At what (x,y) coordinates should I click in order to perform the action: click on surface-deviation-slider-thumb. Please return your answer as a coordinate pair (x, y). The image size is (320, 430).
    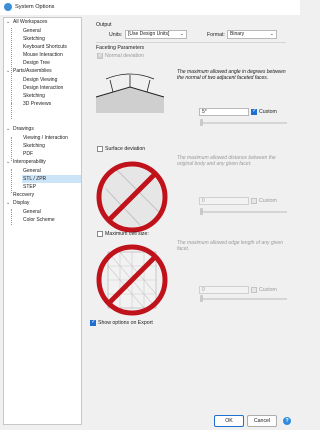
    Looking at the image, I should click on (201, 211).